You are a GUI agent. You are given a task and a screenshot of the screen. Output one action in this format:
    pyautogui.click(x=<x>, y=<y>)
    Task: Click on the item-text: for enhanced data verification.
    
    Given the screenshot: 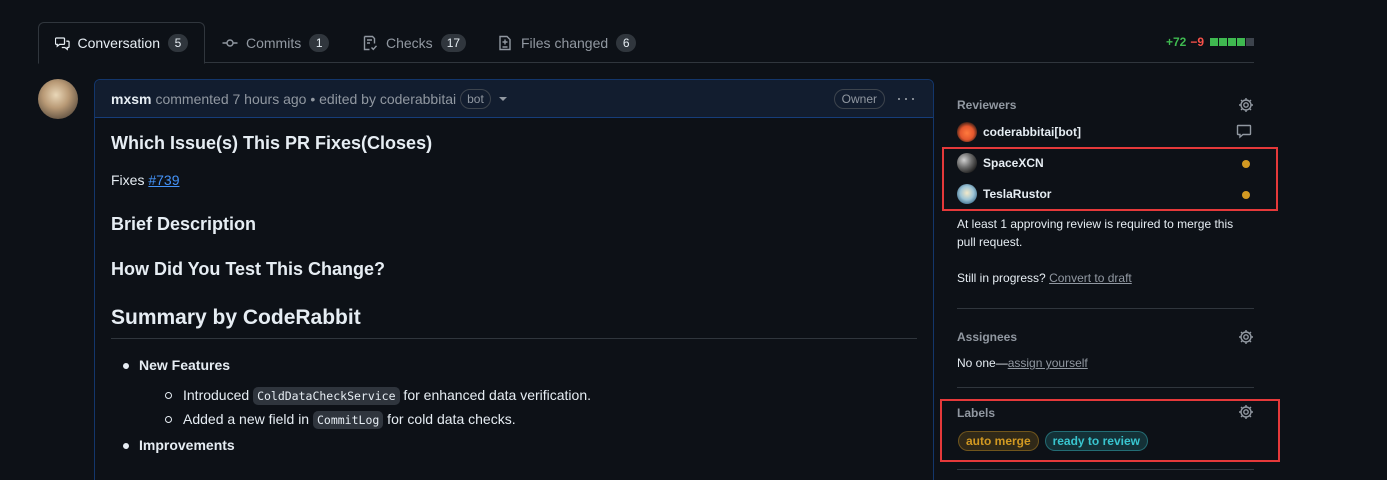 What is the action you would take?
    pyautogui.click(x=495, y=395)
    